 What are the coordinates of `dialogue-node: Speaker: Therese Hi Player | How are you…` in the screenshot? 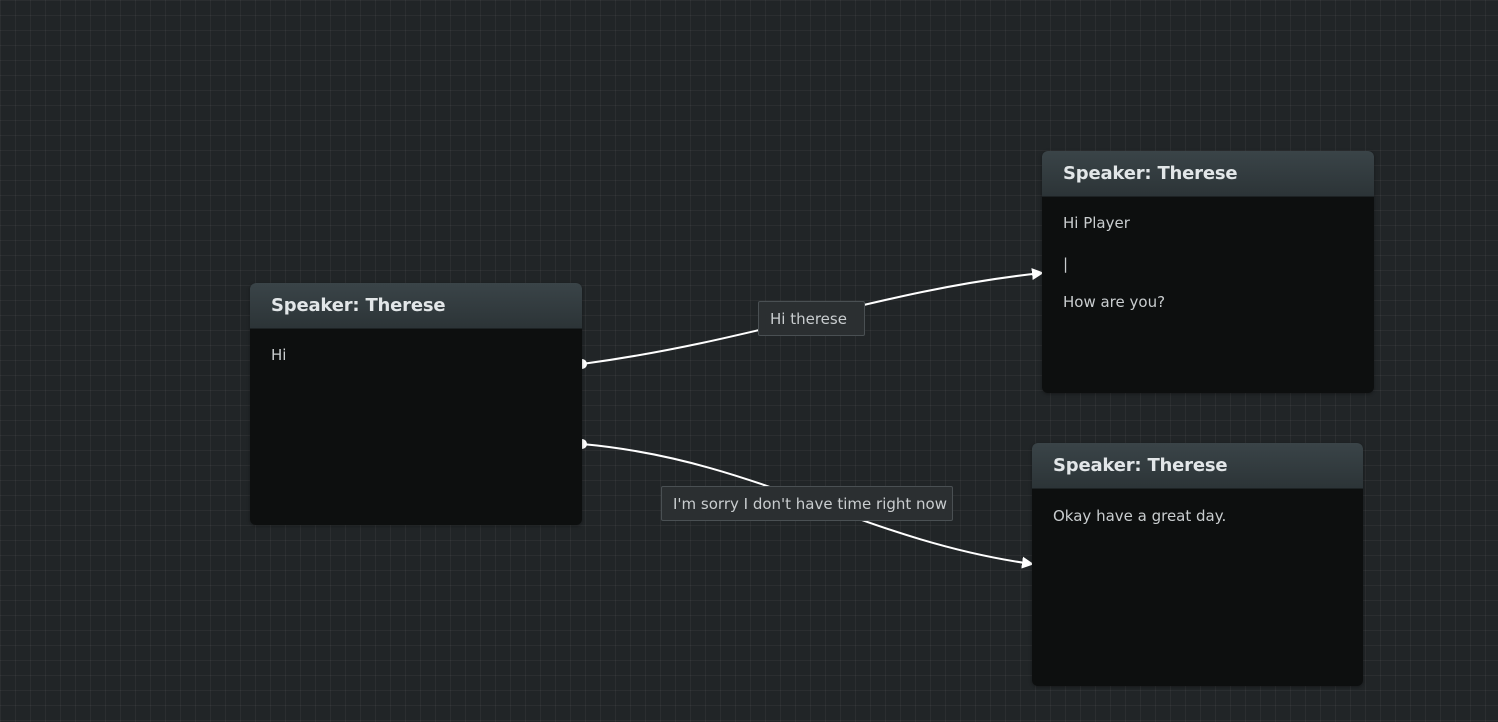 It's located at (1208, 272).